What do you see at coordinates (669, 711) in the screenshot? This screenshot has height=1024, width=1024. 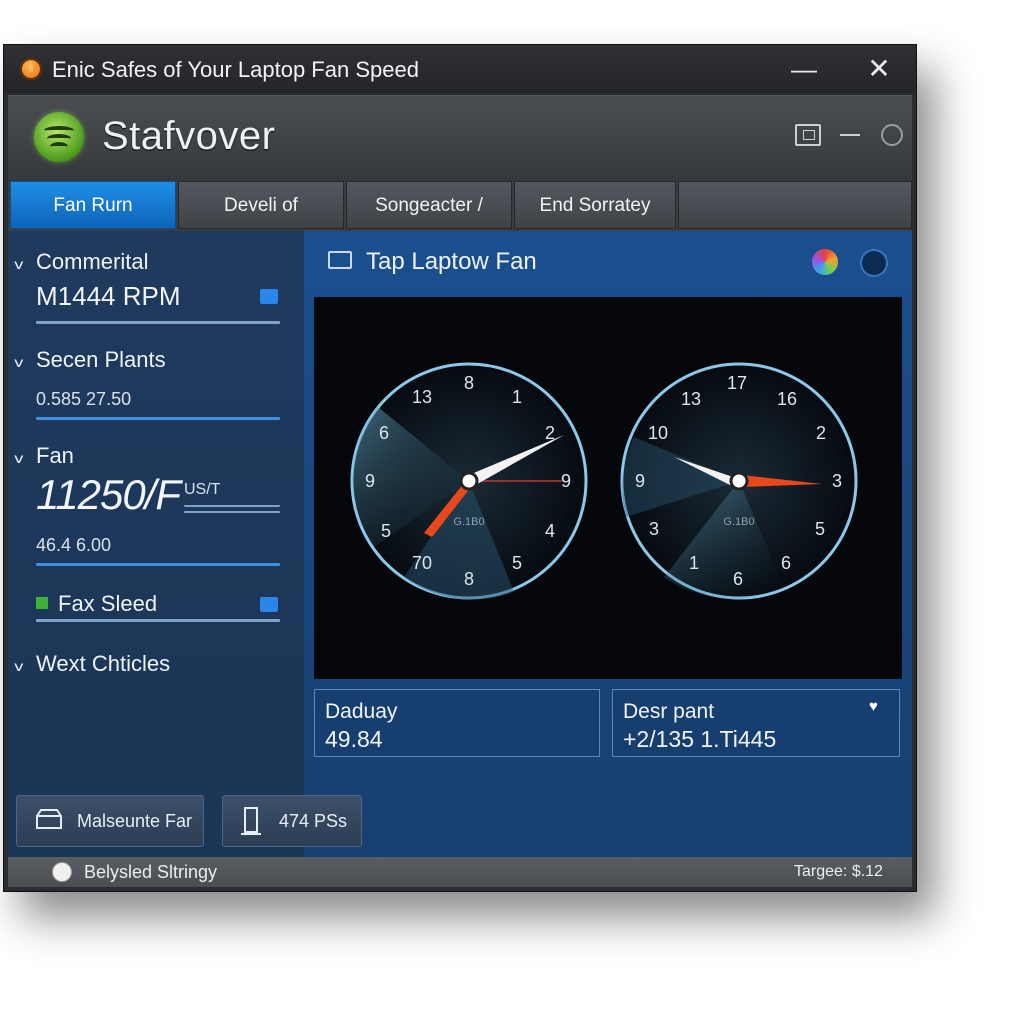 I see `readout-label: Desr pant` at bounding box center [669, 711].